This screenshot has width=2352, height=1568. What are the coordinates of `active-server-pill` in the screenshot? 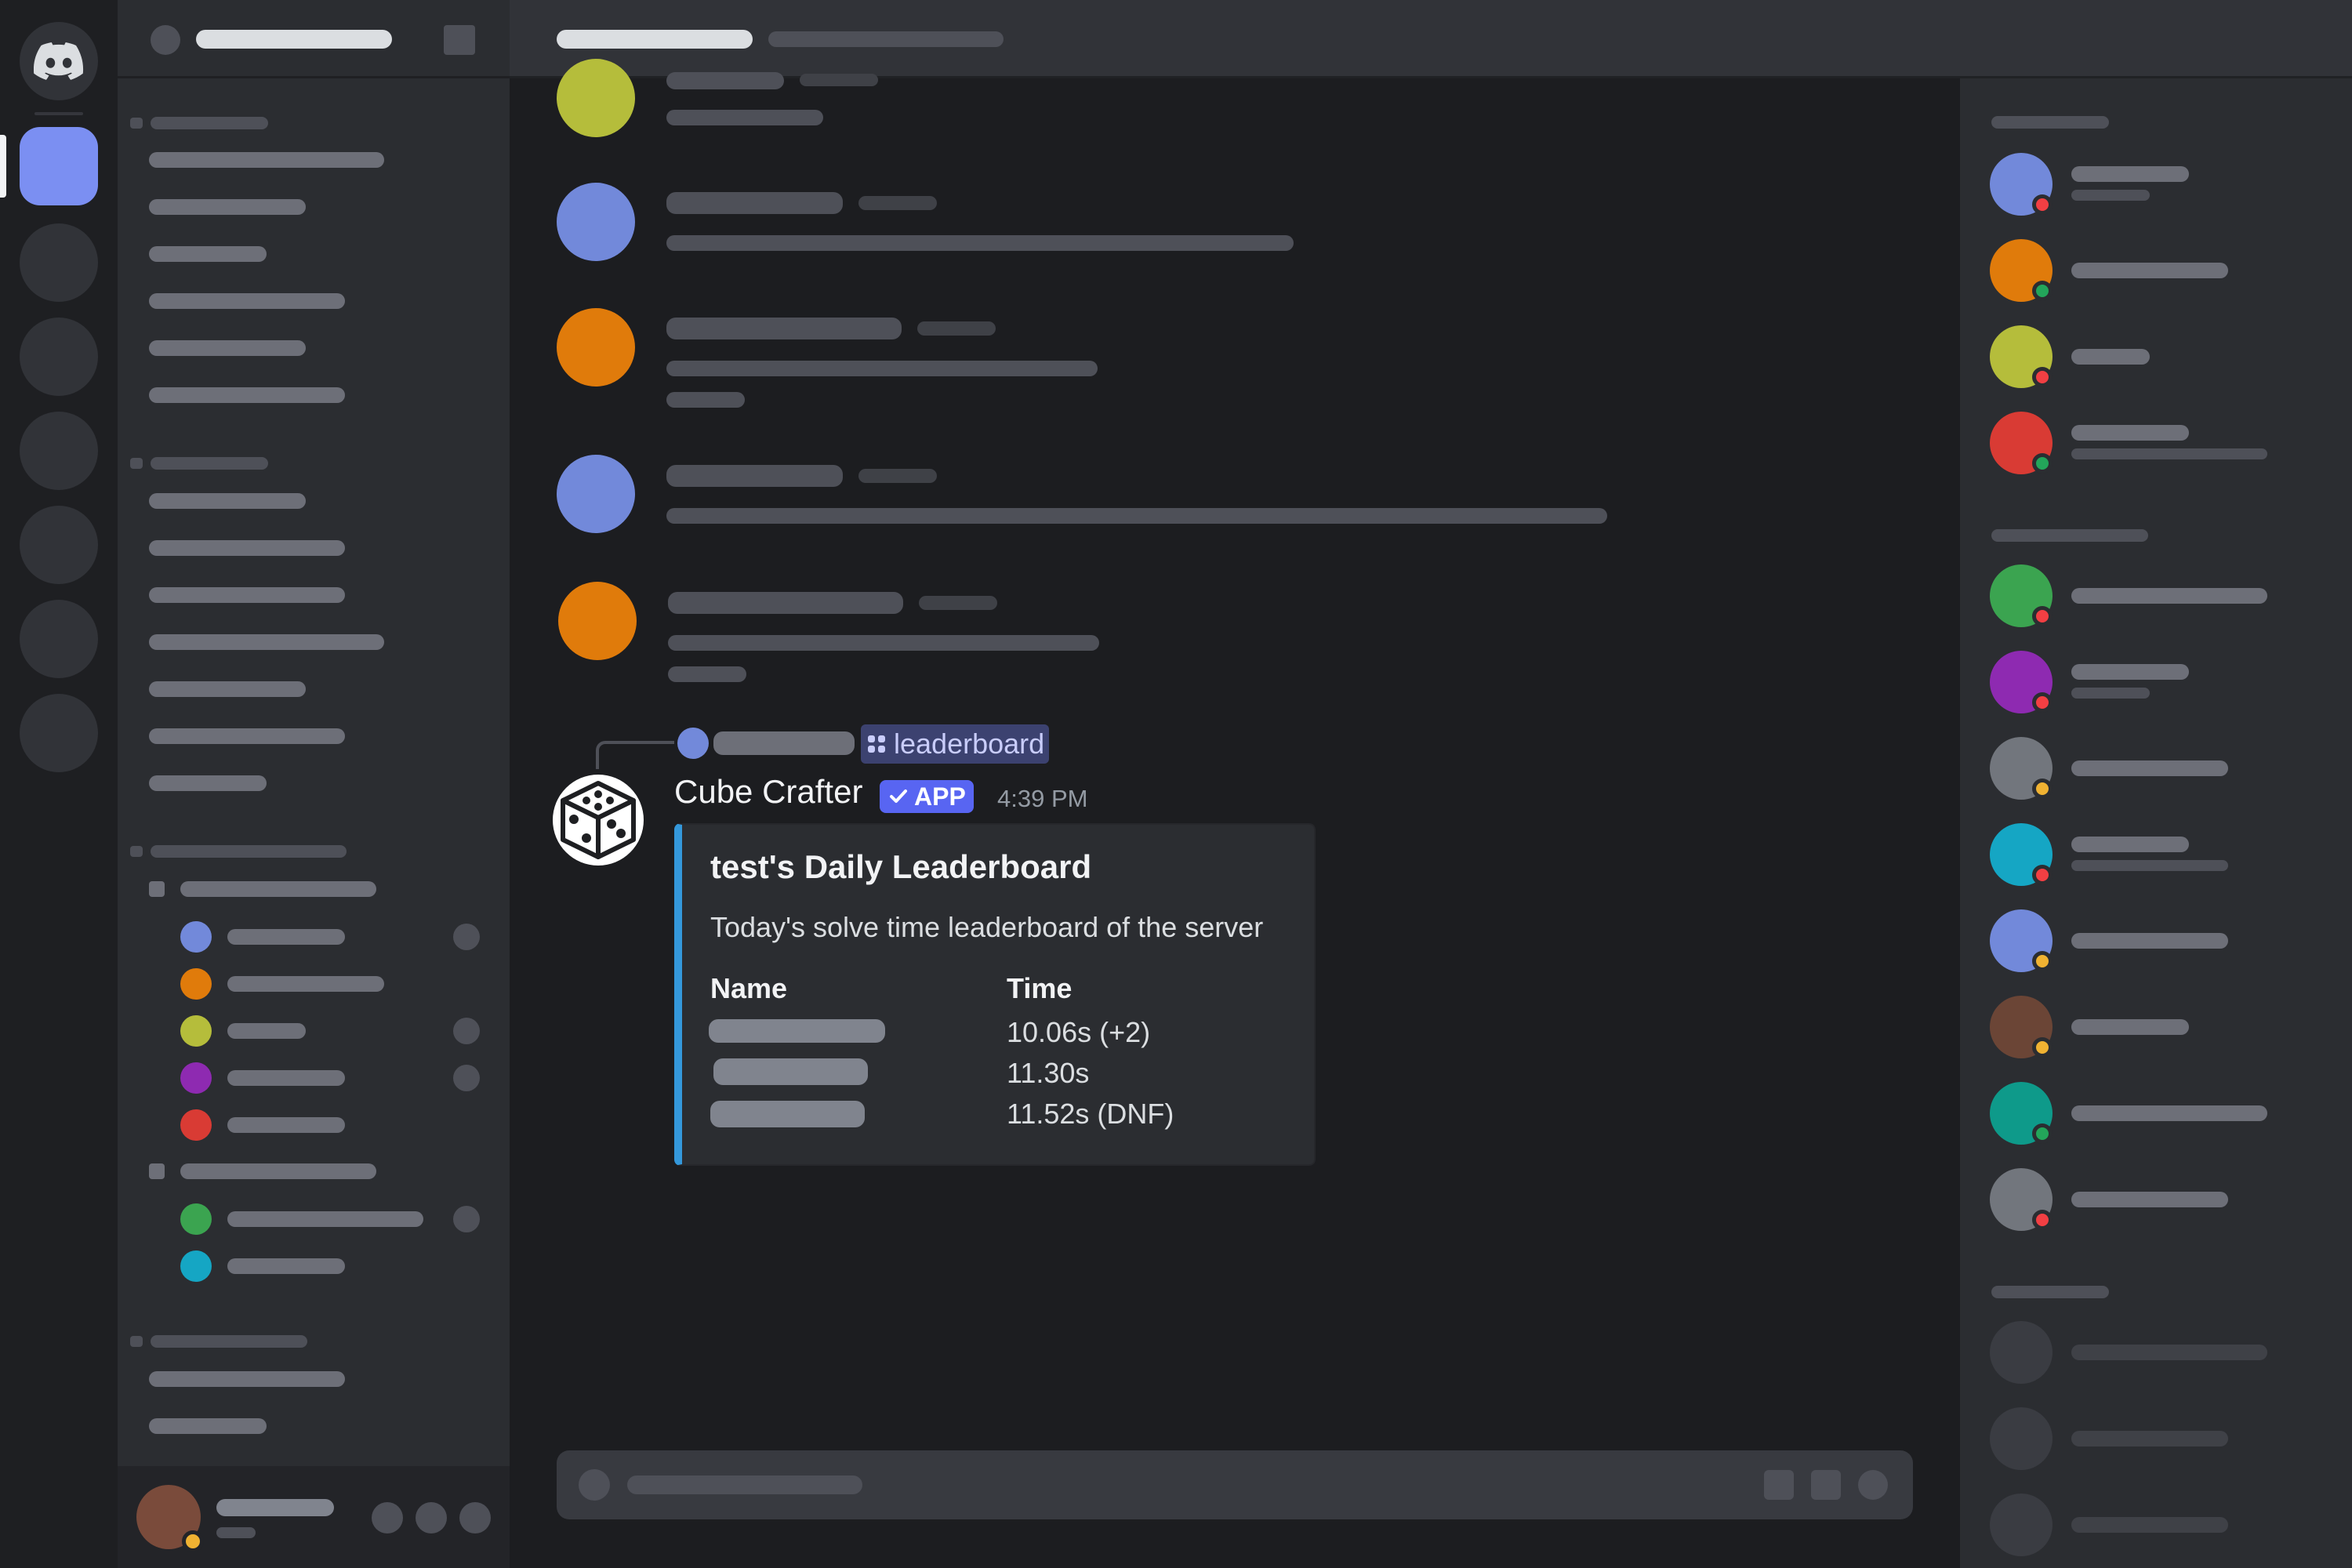 It's located at (3, 166).